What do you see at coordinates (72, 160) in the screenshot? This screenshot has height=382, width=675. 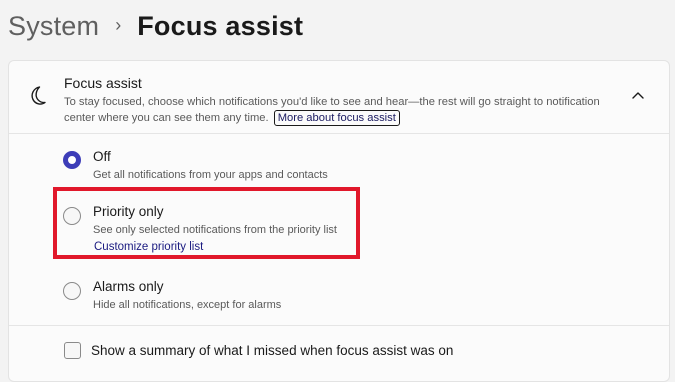 I see `radio-off` at bounding box center [72, 160].